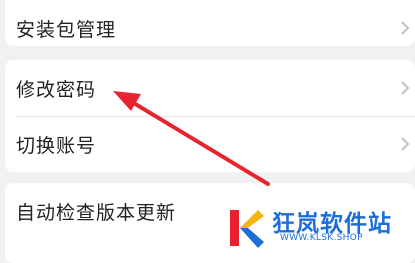 This screenshot has width=415, height=263. I want to click on k-logo-icon, so click(247, 229).